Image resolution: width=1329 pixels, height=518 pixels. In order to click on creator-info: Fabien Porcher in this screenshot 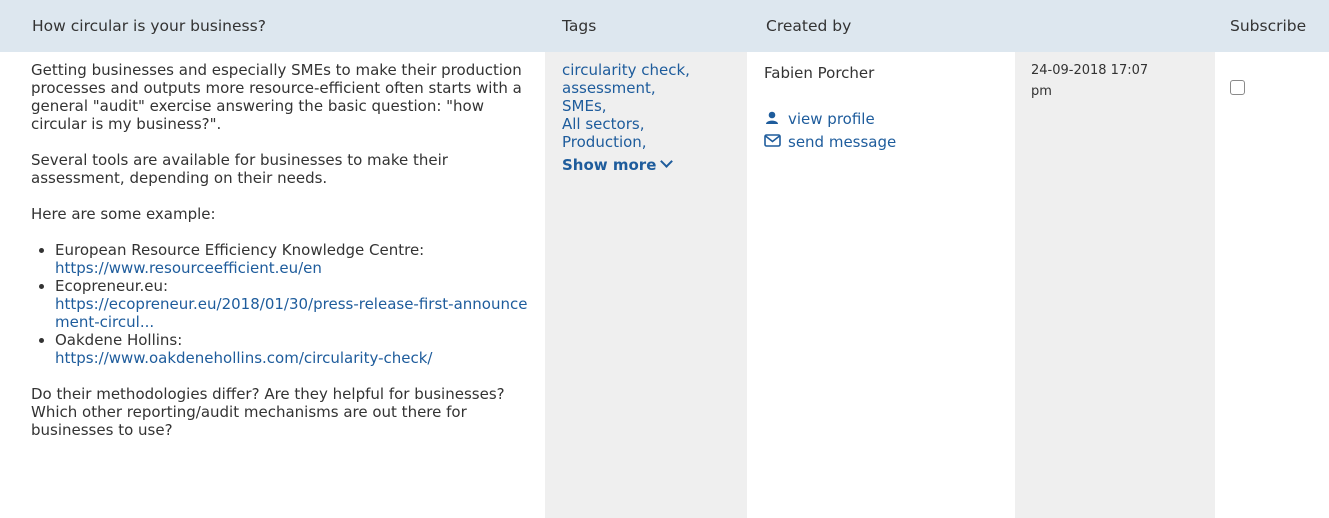, I will do `click(819, 73)`.